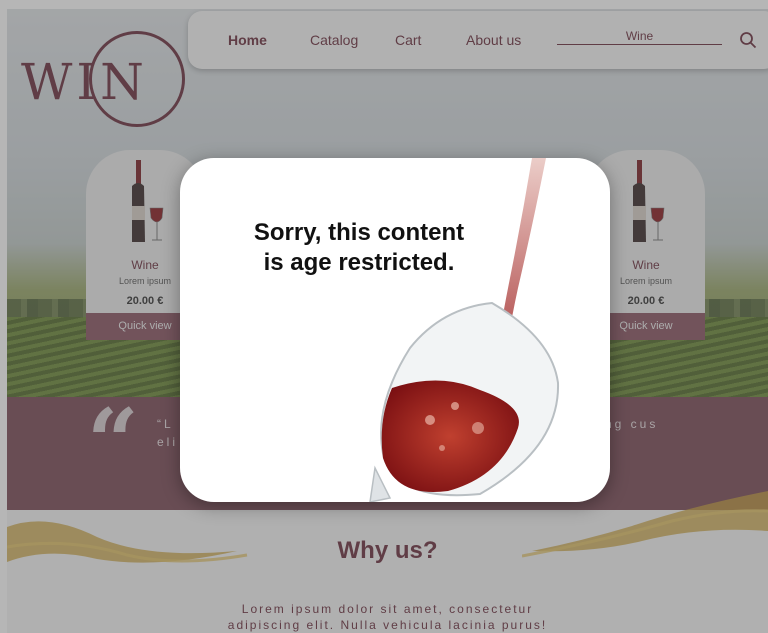 This screenshot has height=633, width=768. I want to click on message-line: Sorry, this content, so click(359, 232).